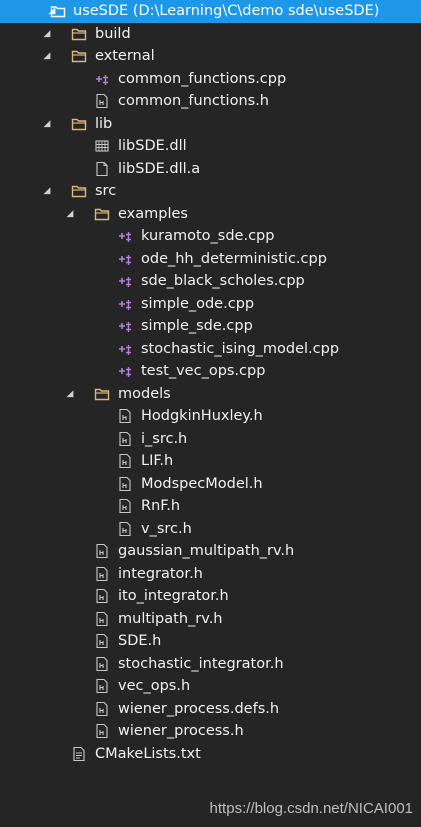 This screenshot has width=421, height=827. What do you see at coordinates (202, 416) in the screenshot?
I see `tree-item-label: HodgkinHuxley.h` at bounding box center [202, 416].